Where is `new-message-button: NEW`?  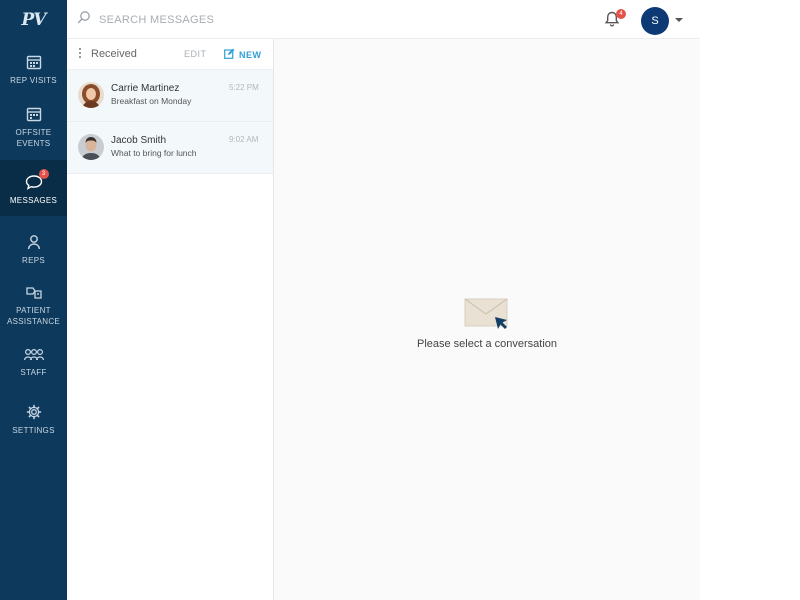 new-message-button: NEW is located at coordinates (243, 54).